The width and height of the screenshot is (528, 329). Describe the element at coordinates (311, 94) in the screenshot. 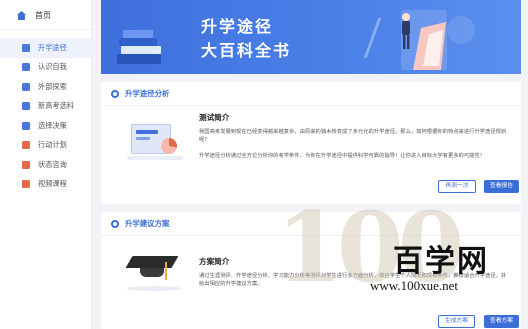

I see `card-header: 升学途径分析` at that location.